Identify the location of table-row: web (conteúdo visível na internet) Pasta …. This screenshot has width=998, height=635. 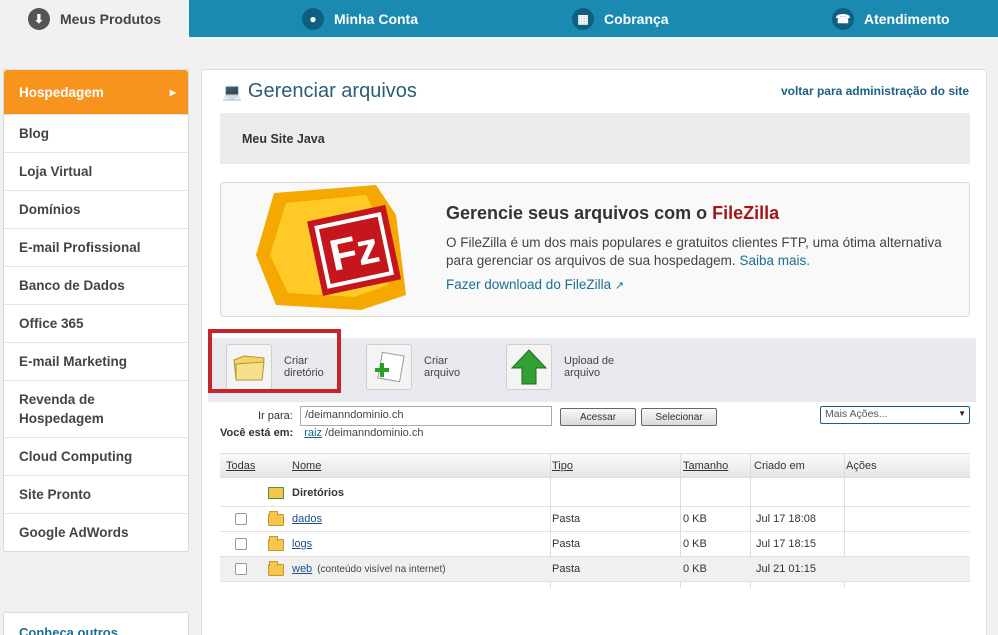
(595, 569).